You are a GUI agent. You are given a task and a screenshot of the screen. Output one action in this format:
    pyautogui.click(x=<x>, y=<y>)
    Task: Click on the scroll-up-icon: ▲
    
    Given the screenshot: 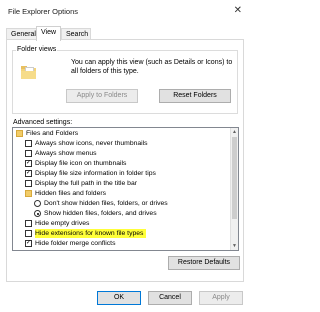 What is the action you would take?
    pyautogui.click(x=234, y=132)
    